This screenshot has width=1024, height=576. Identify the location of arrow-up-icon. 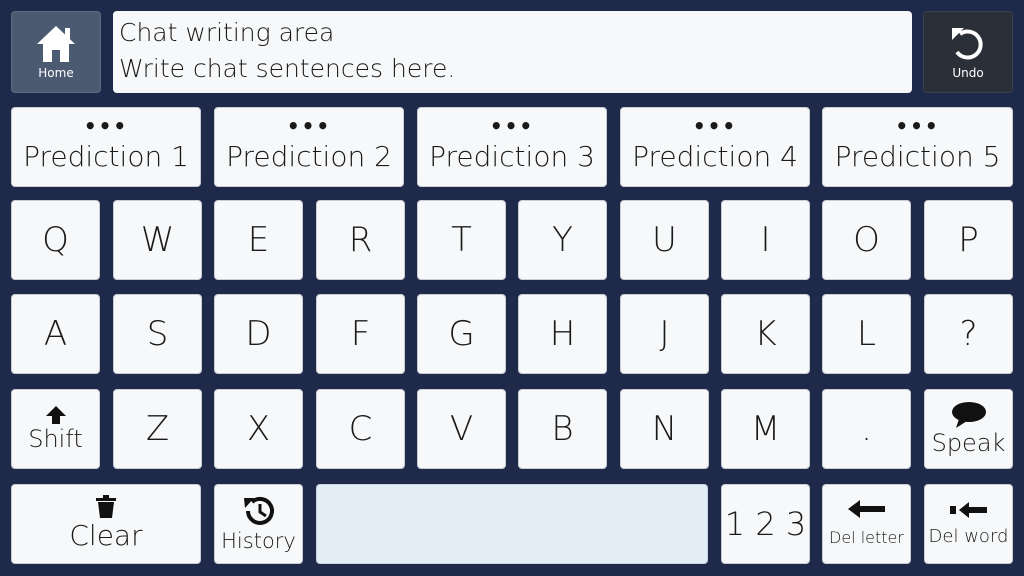
(56, 415).